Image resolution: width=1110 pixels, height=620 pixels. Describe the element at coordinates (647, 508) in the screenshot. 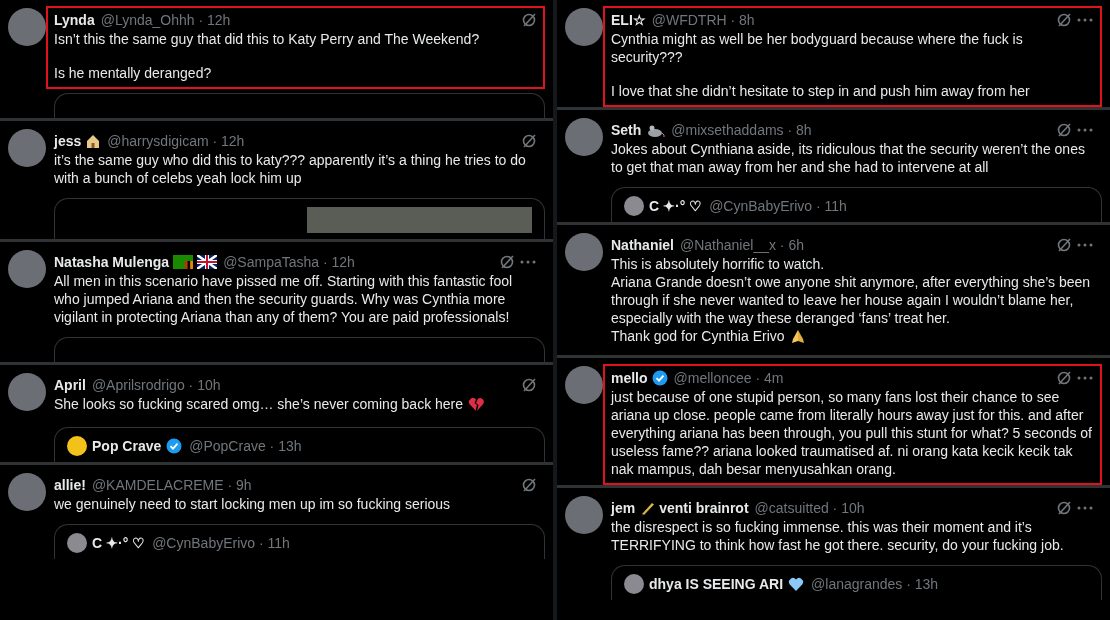

I see `pen-icon` at that location.